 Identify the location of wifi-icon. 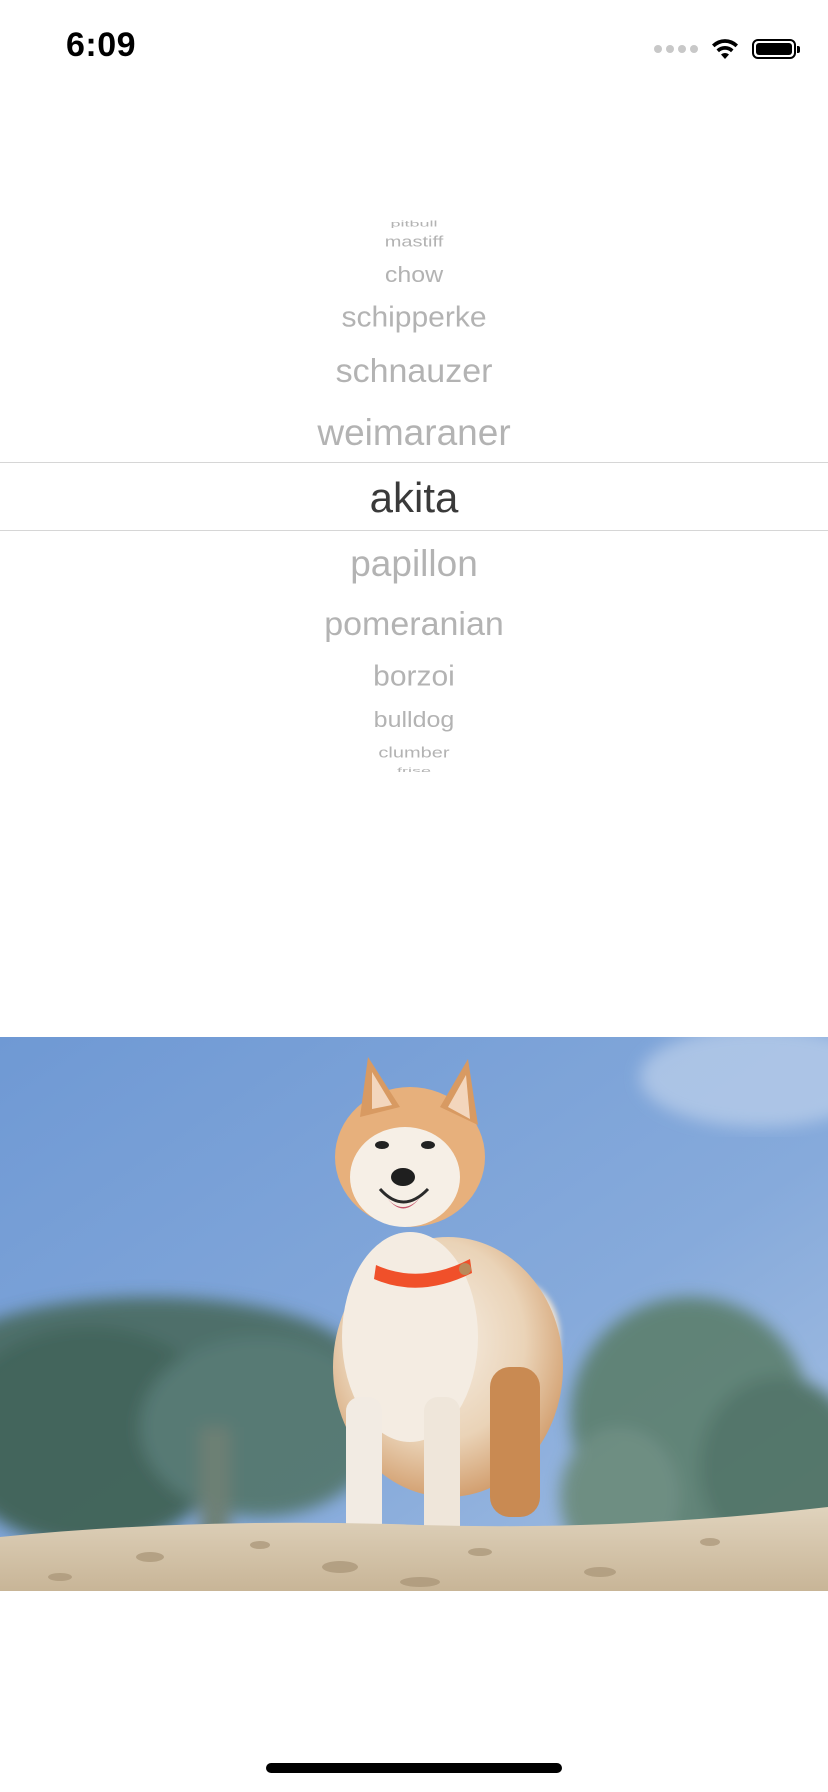
(725, 49).